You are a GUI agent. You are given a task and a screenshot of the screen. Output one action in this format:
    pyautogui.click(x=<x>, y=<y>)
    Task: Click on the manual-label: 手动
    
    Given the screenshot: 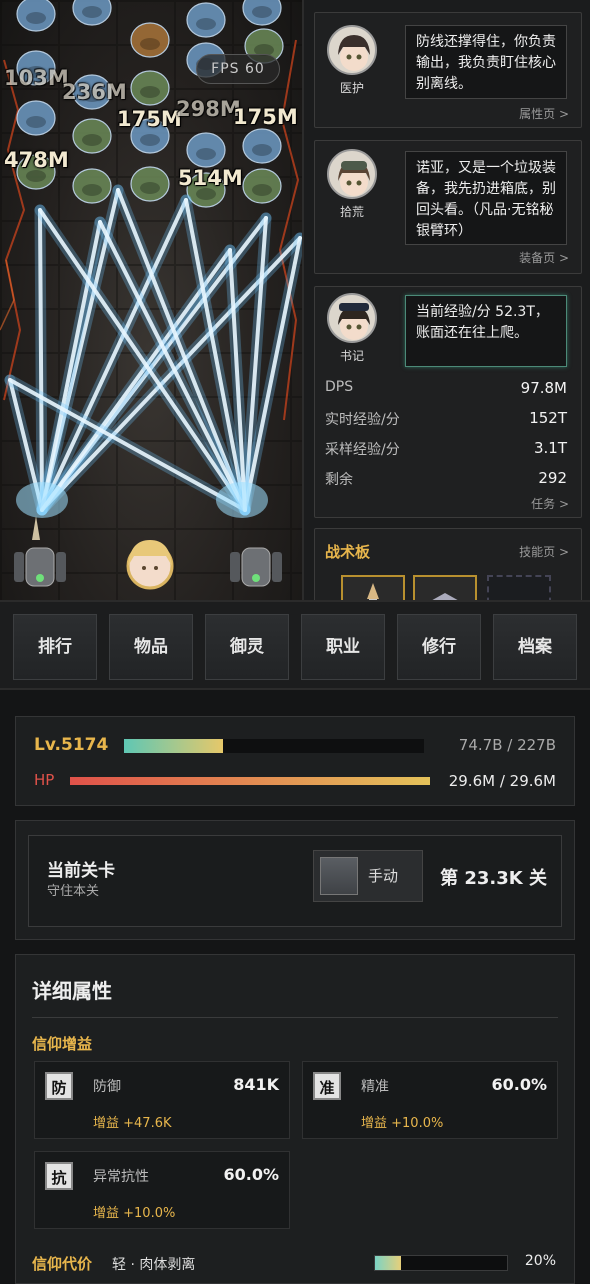 What is the action you would take?
    pyautogui.click(x=383, y=876)
    